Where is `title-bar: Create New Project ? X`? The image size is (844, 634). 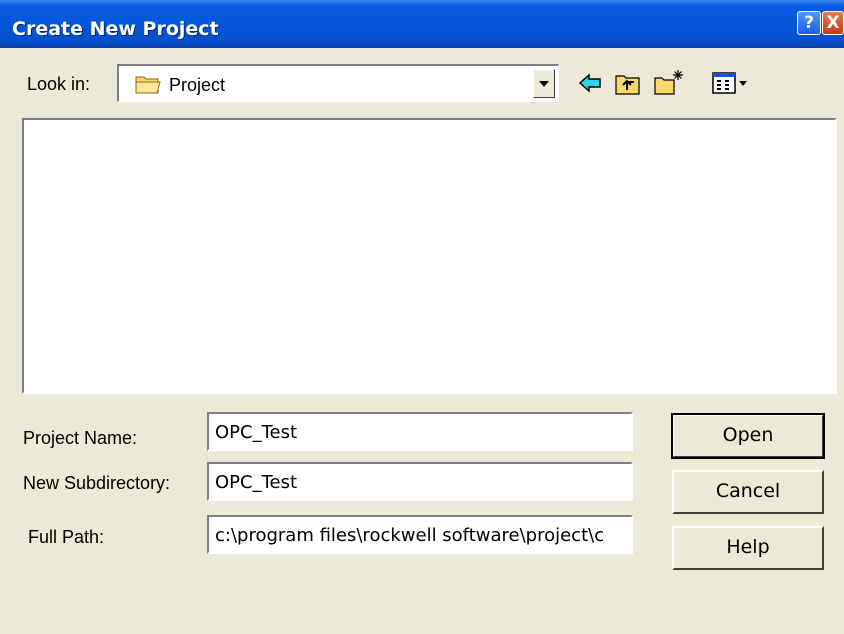 title-bar: Create New Project ? X is located at coordinates (422, 24).